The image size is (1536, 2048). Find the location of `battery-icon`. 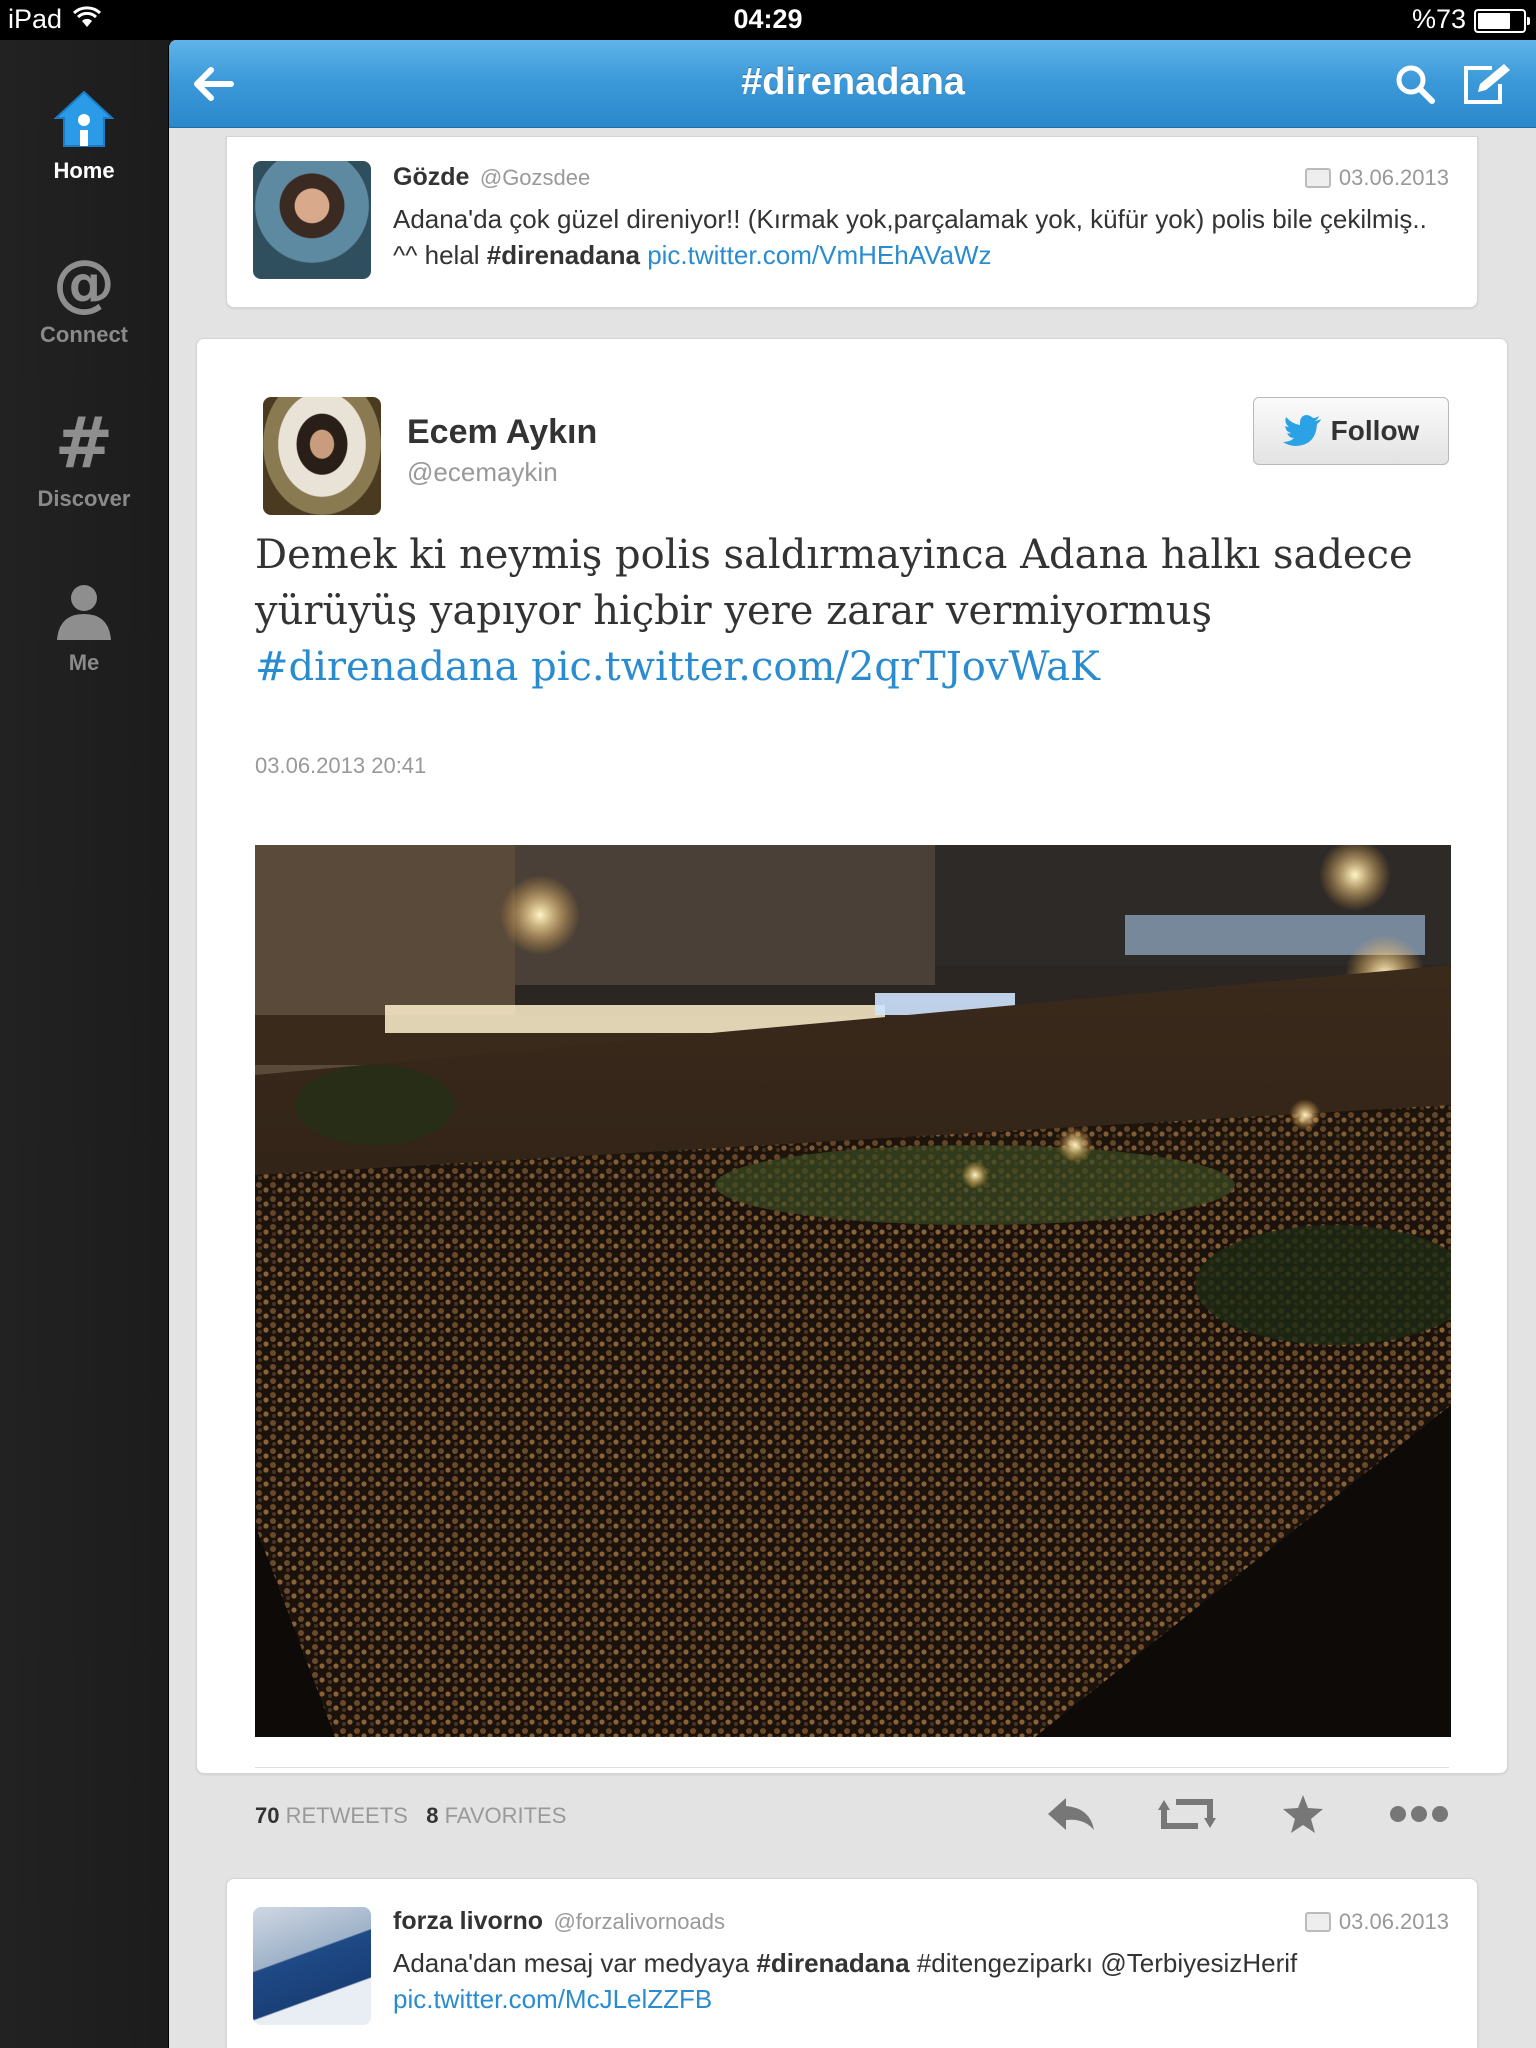

battery-icon is located at coordinates (1502, 20).